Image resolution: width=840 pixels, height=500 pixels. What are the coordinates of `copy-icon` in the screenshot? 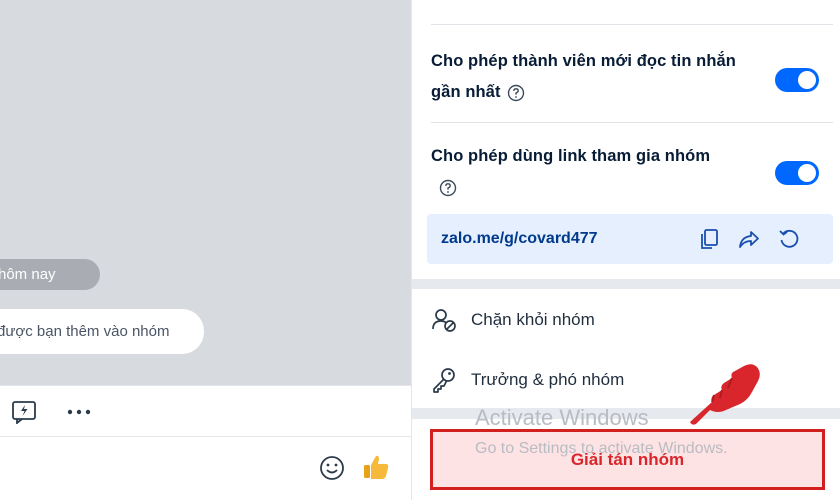 It's located at (709, 239).